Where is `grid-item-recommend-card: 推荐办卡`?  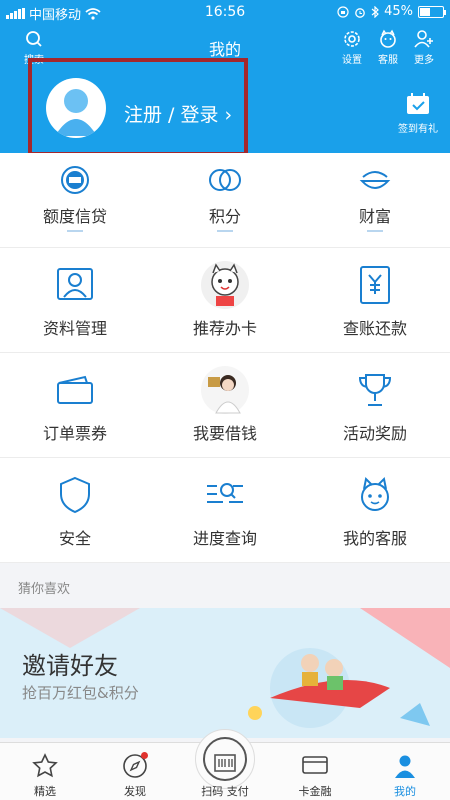
grid-item-recommend-card: 推荐办卡 is located at coordinates (225, 300).